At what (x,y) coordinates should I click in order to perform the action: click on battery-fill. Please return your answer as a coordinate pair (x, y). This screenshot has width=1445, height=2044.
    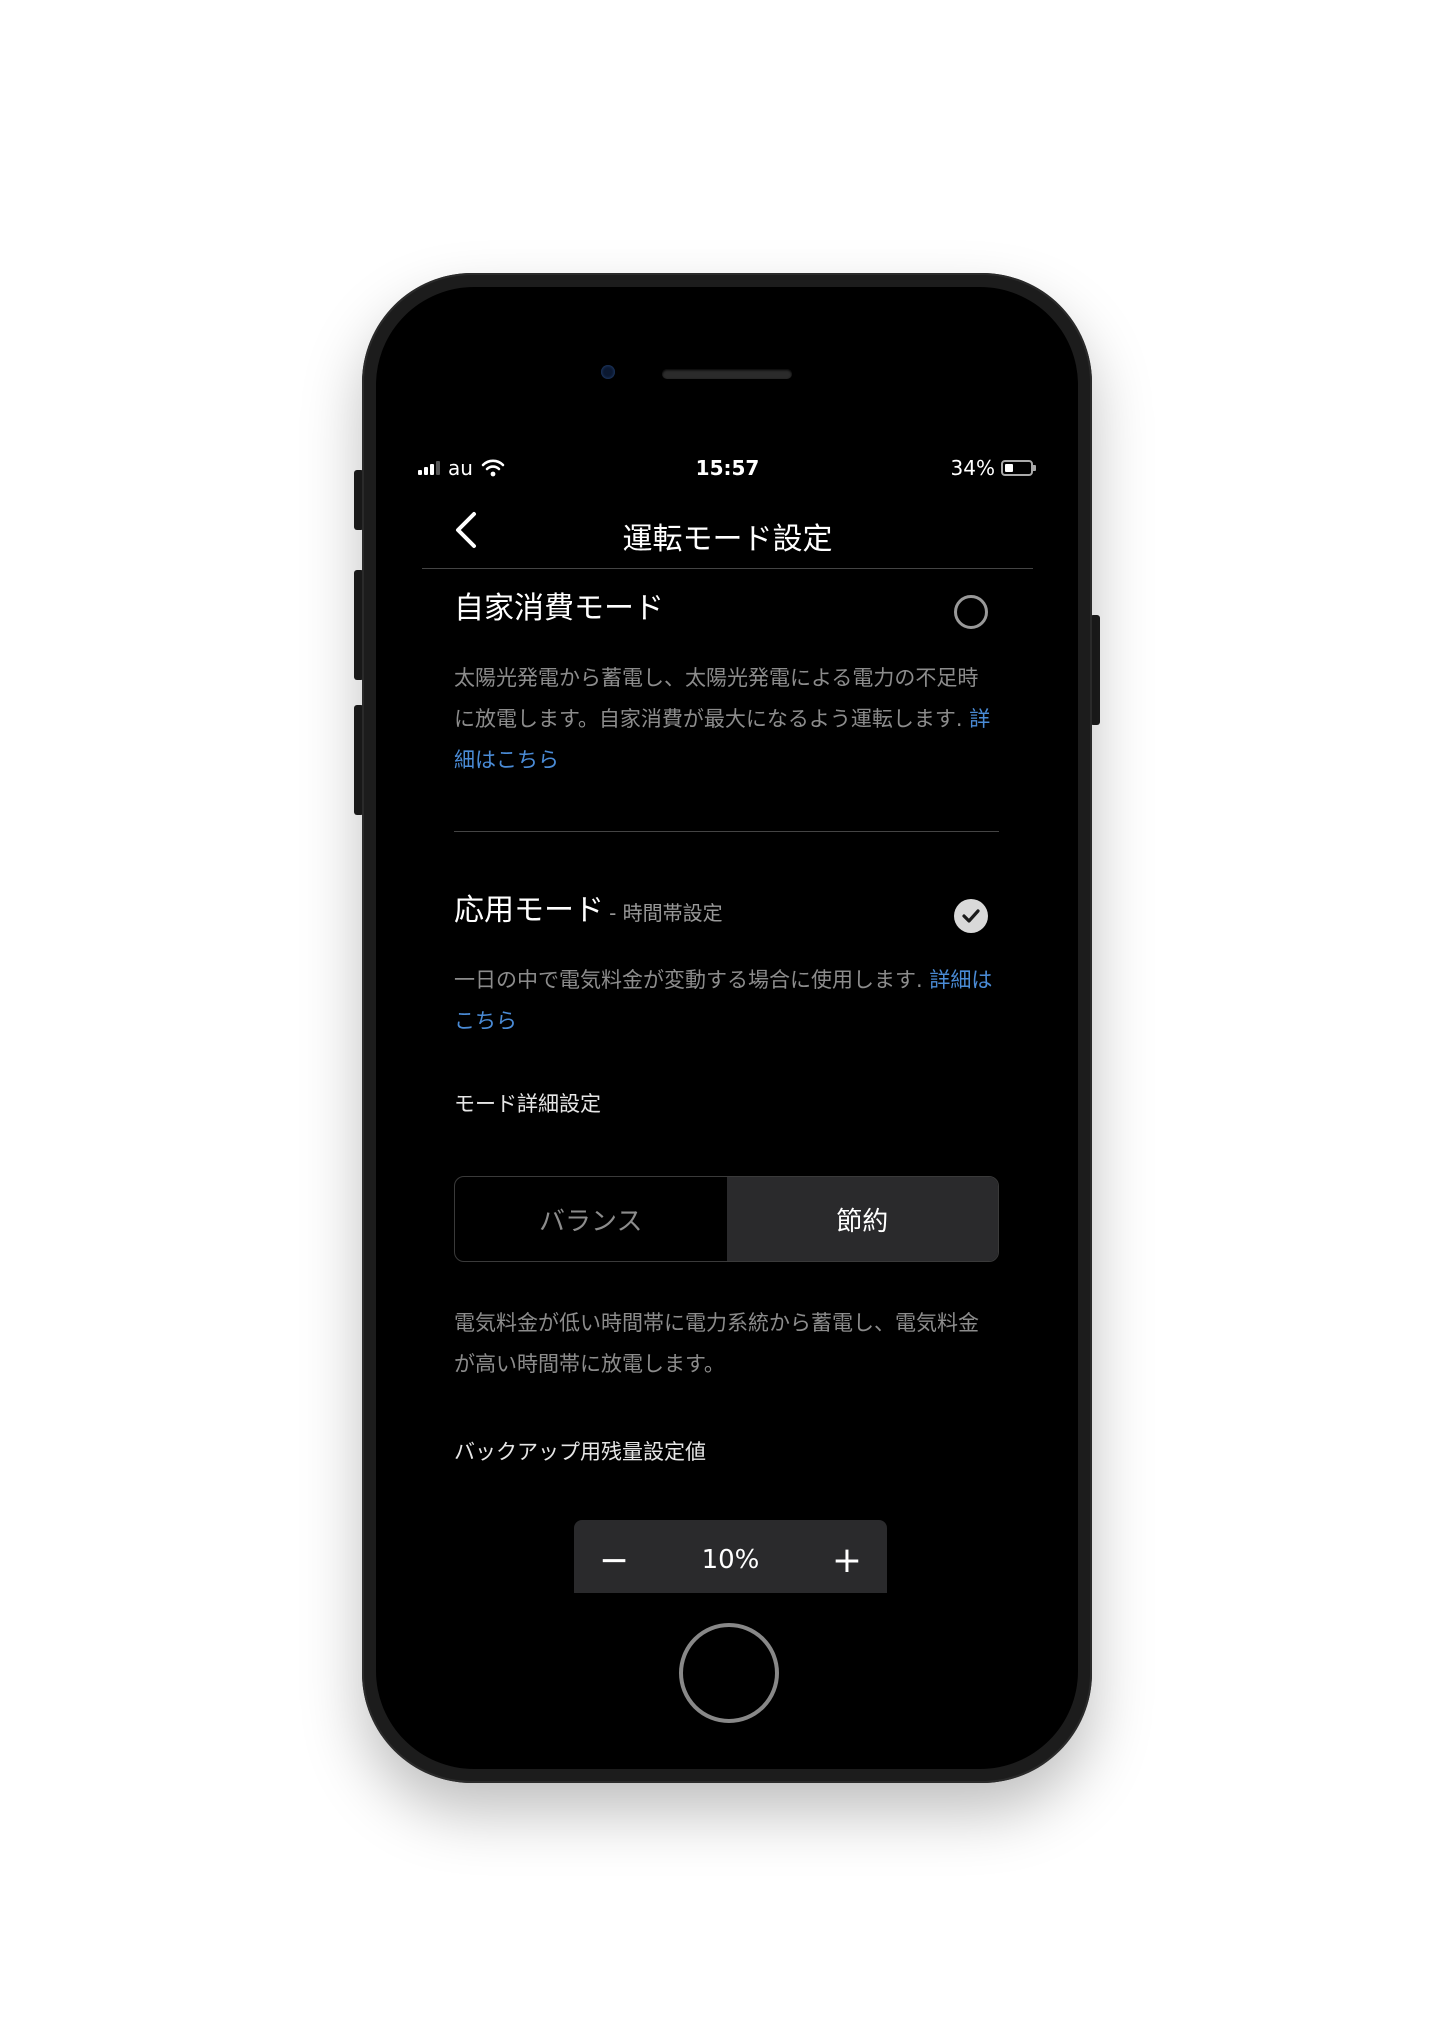
    Looking at the image, I should click on (1009, 468).